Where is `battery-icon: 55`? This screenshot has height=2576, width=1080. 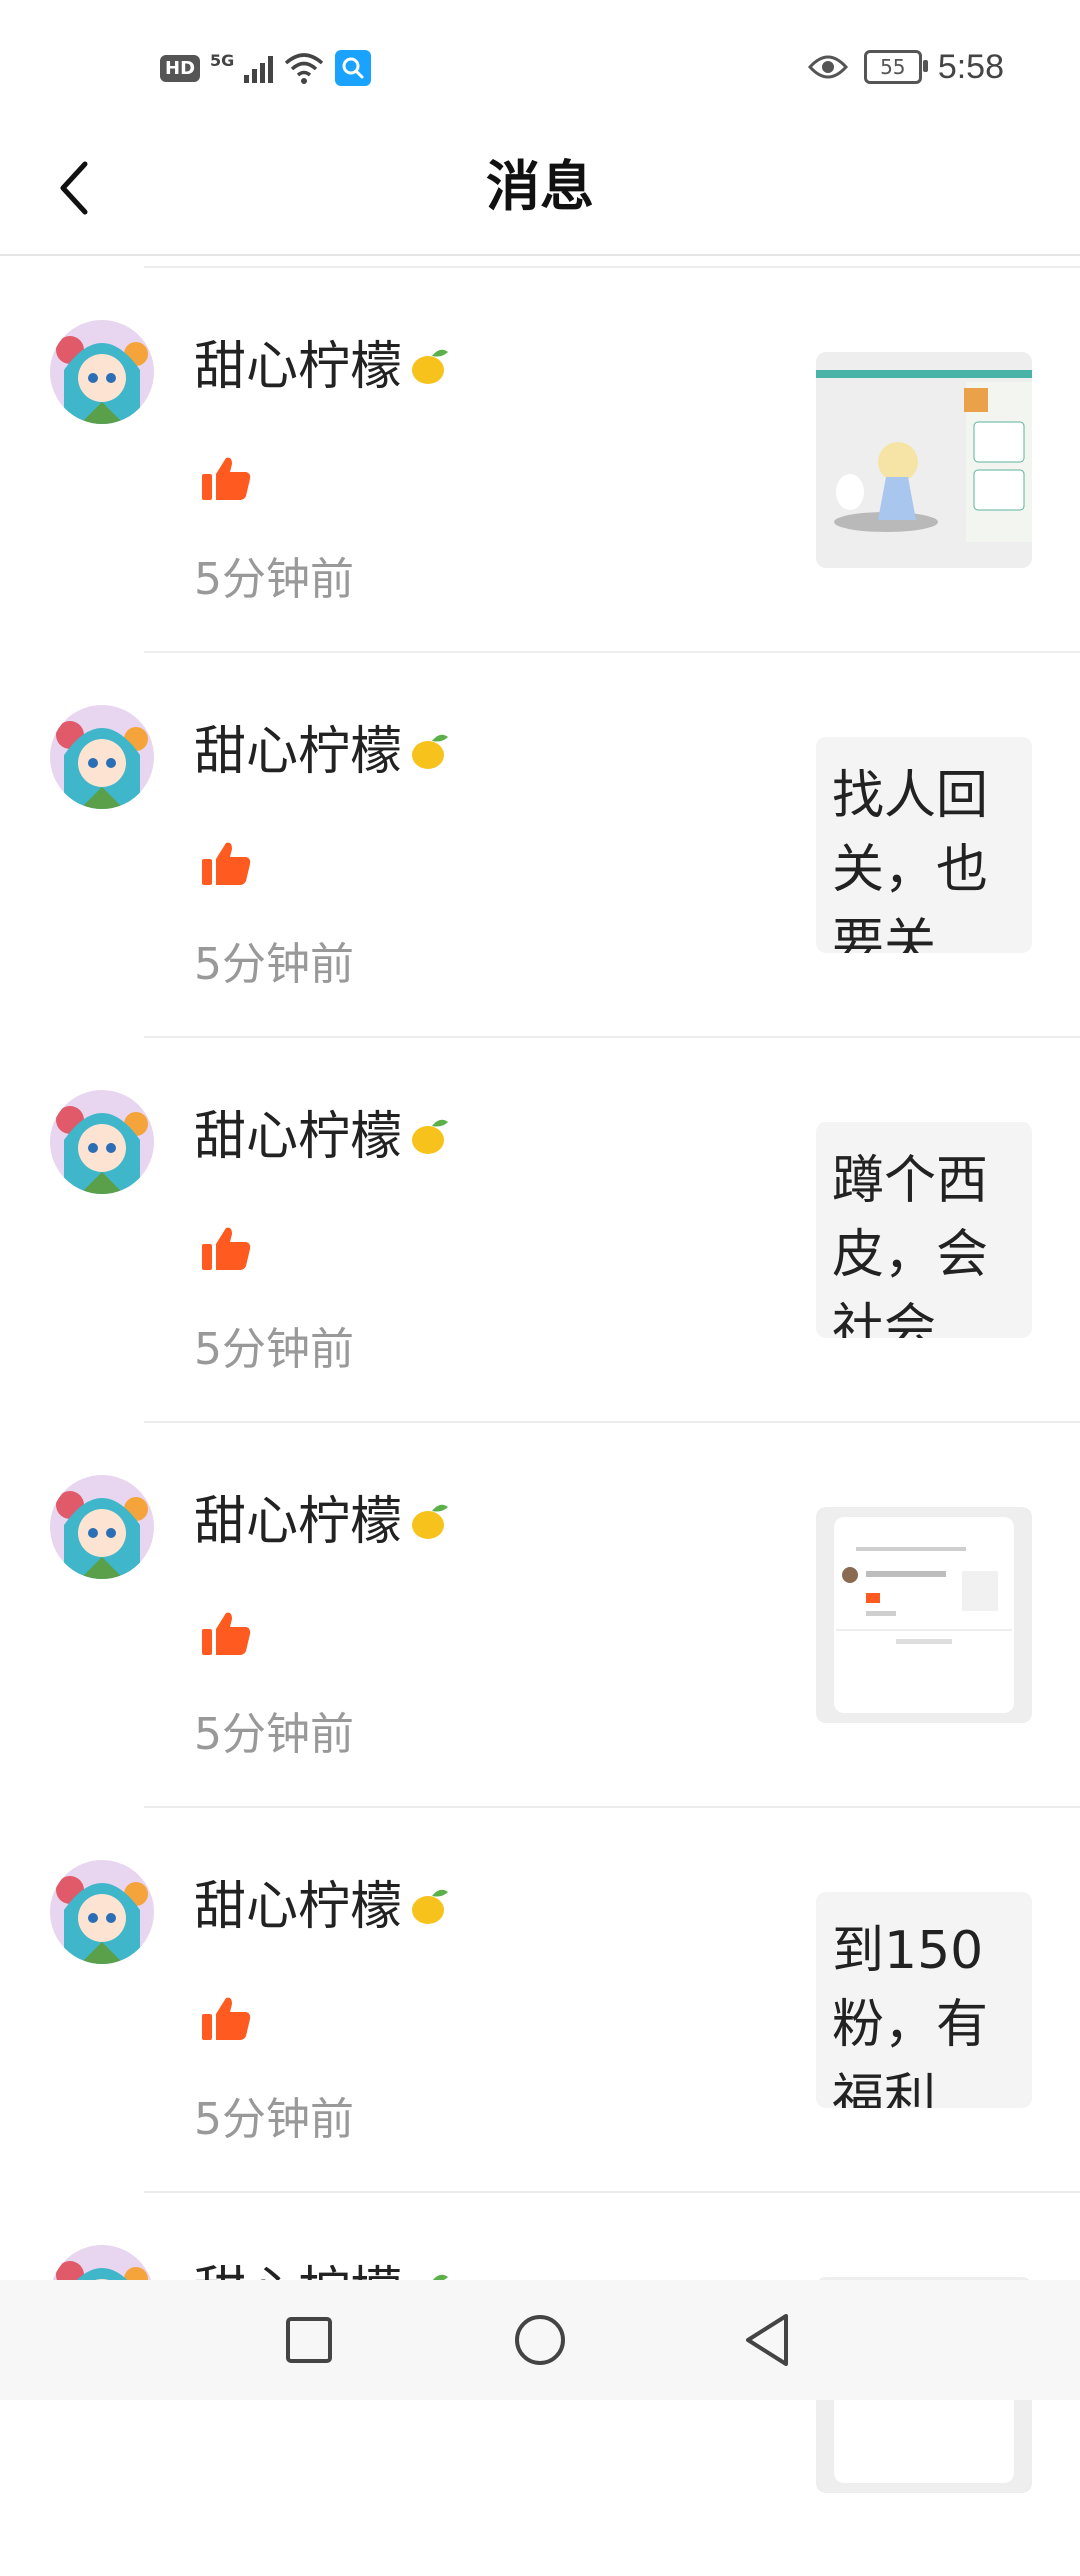 battery-icon: 55 is located at coordinates (895, 67).